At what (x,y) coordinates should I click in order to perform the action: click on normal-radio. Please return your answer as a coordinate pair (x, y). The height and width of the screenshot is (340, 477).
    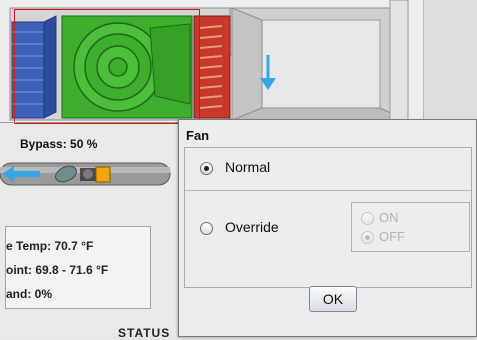
    Looking at the image, I should click on (206, 168).